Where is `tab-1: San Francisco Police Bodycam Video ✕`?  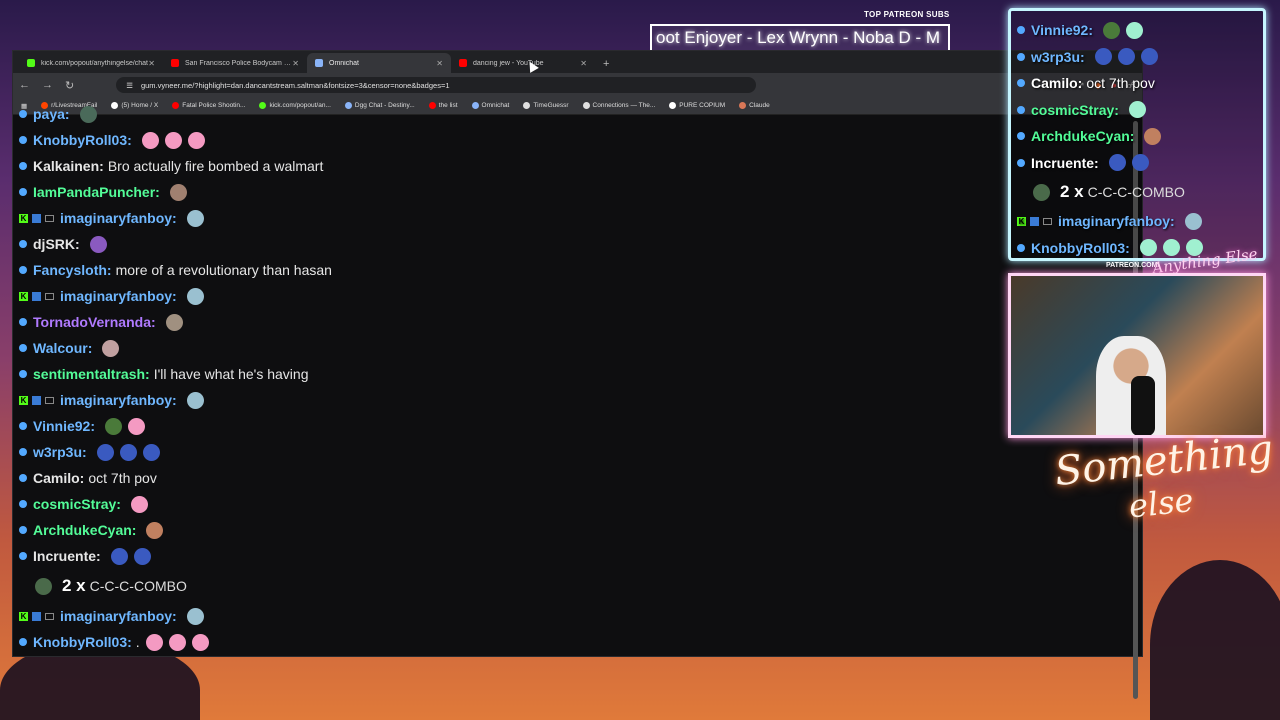
tab-1: San Francisco Police Bodycam Video ✕ is located at coordinates (235, 63).